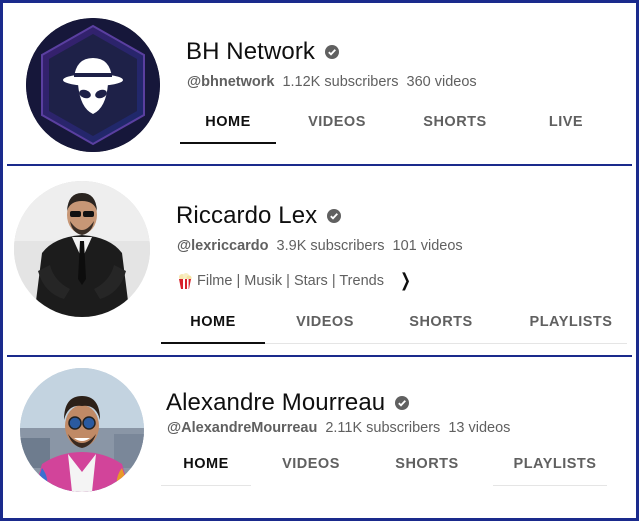 The width and height of the screenshot is (639, 521). I want to click on channel-tabs: HOME VIDEOS SHORTS LIVE, so click(319, 130).